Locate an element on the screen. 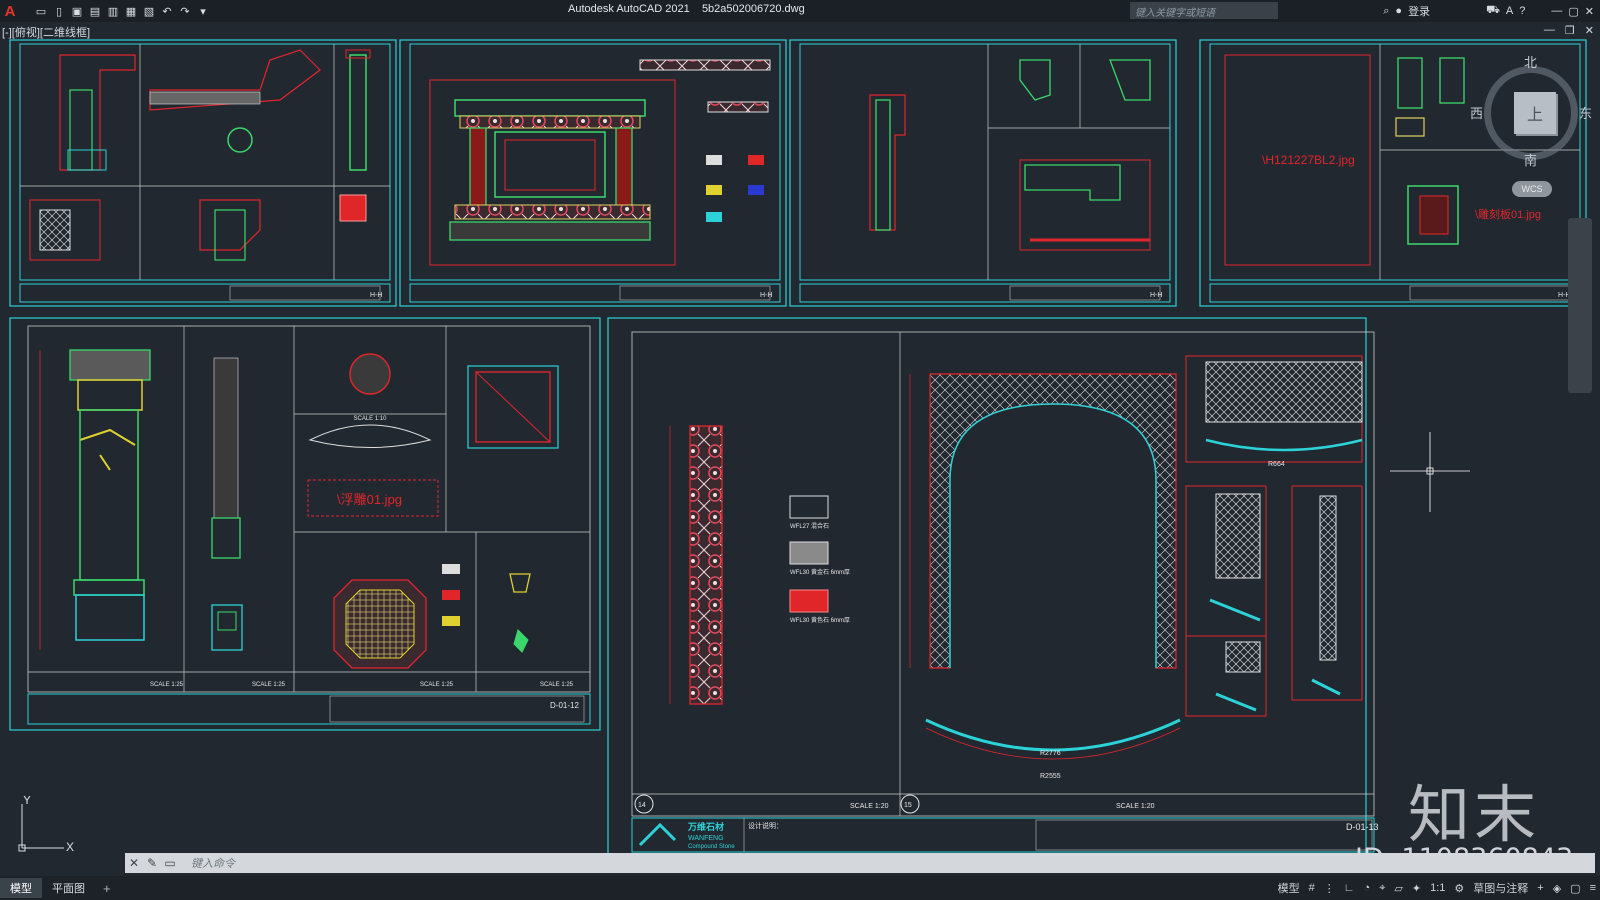  scale-label-f: SCALE 1:20 is located at coordinates (869, 806).